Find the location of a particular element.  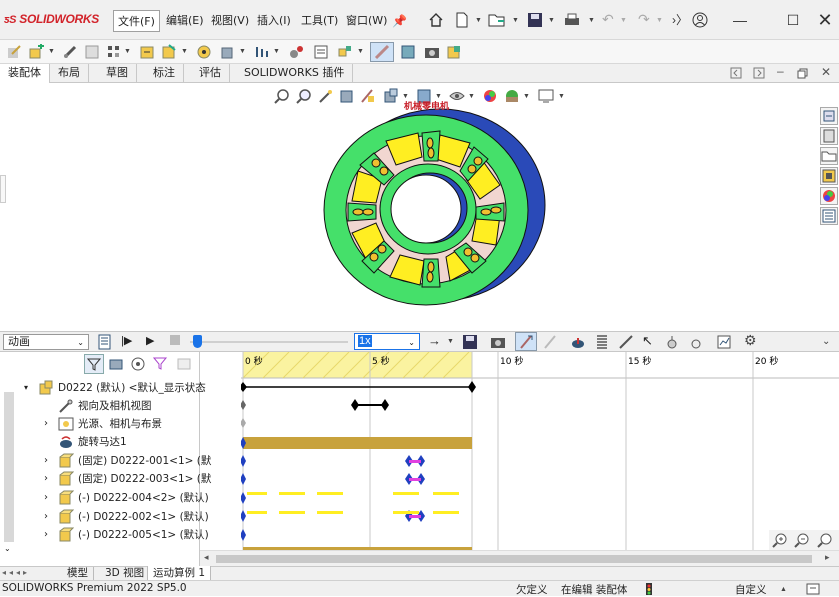

new-document-icon is located at coordinates (462, 20).